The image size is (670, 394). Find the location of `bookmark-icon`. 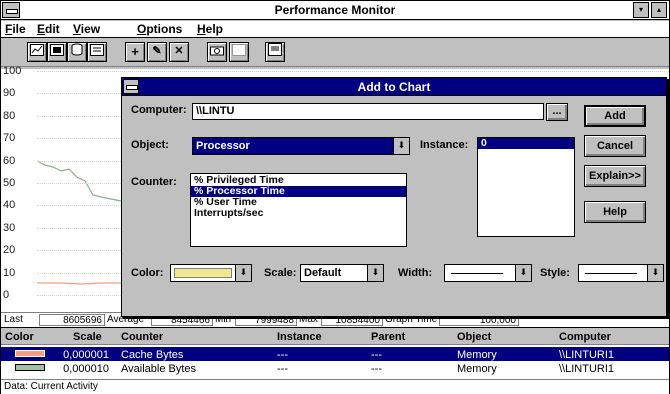

bookmark-icon is located at coordinates (239, 50).